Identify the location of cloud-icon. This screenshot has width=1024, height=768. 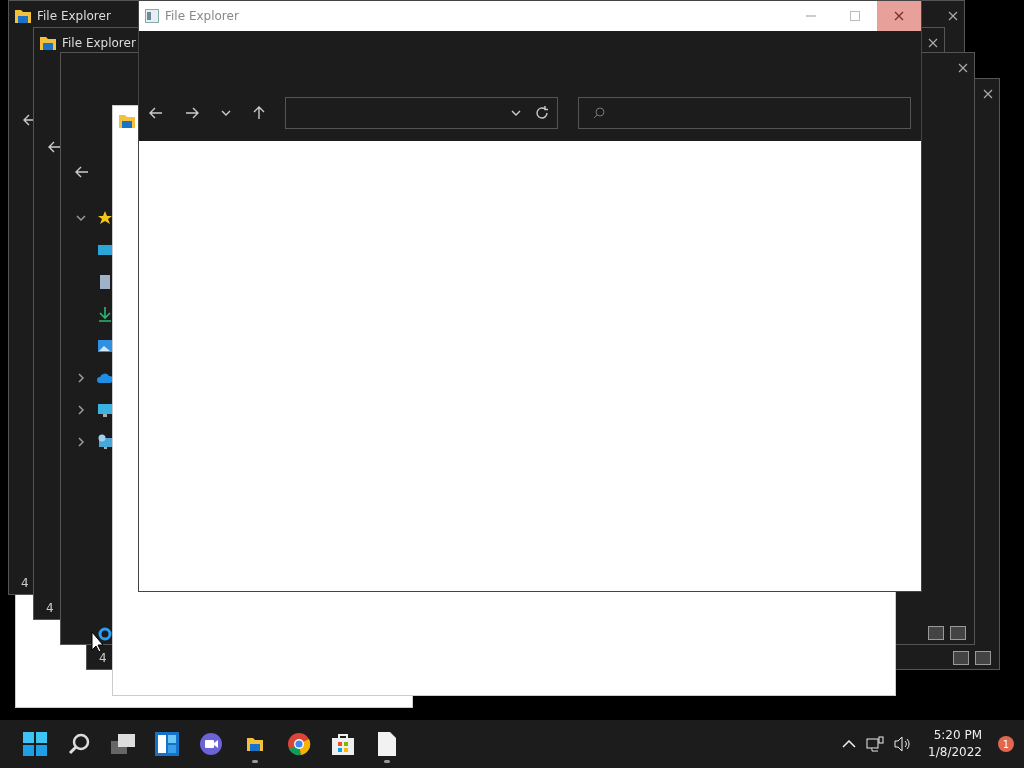
(105, 378).